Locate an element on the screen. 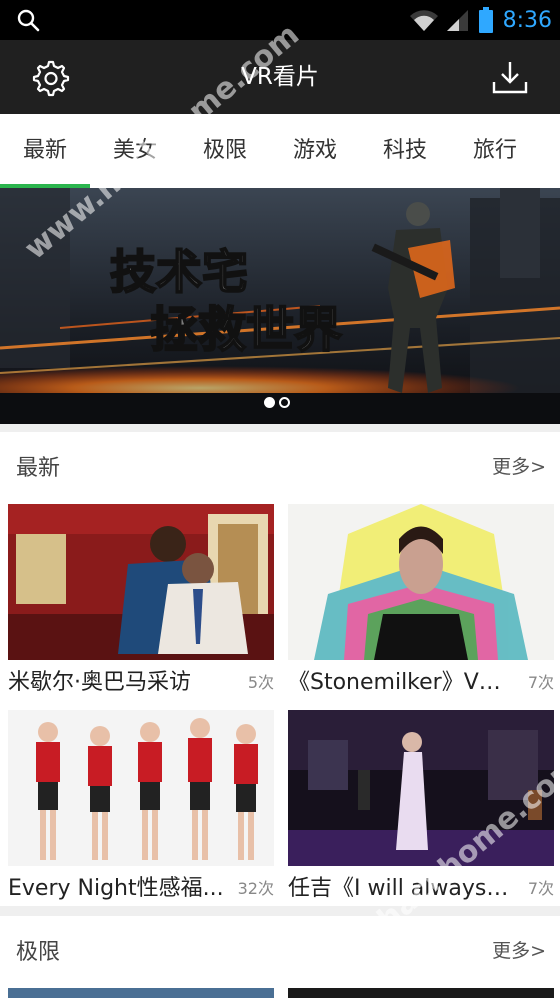 Image resolution: width=560 pixels, height=998 pixels. carousel-dot-active is located at coordinates (269, 402).